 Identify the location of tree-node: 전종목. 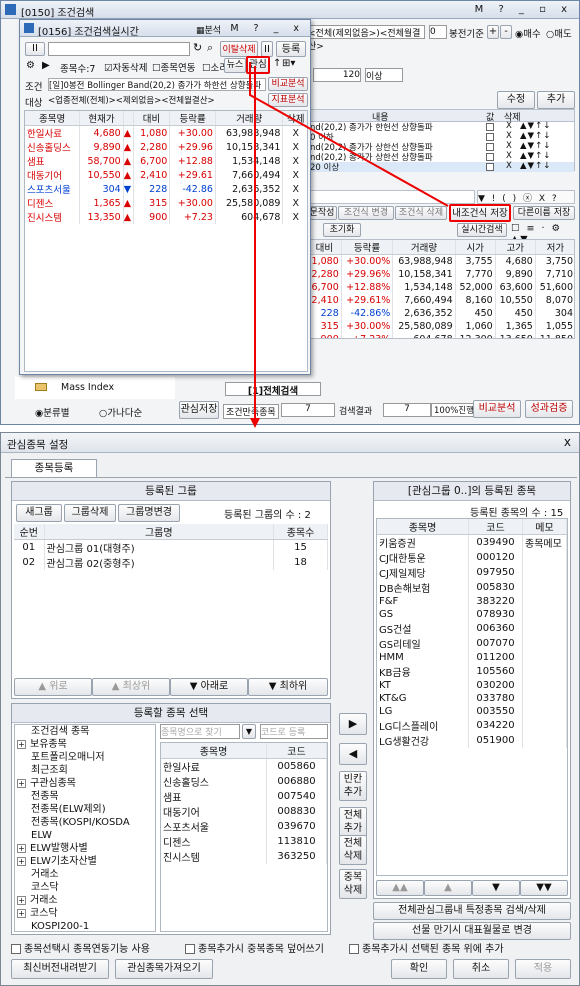
(85, 796).